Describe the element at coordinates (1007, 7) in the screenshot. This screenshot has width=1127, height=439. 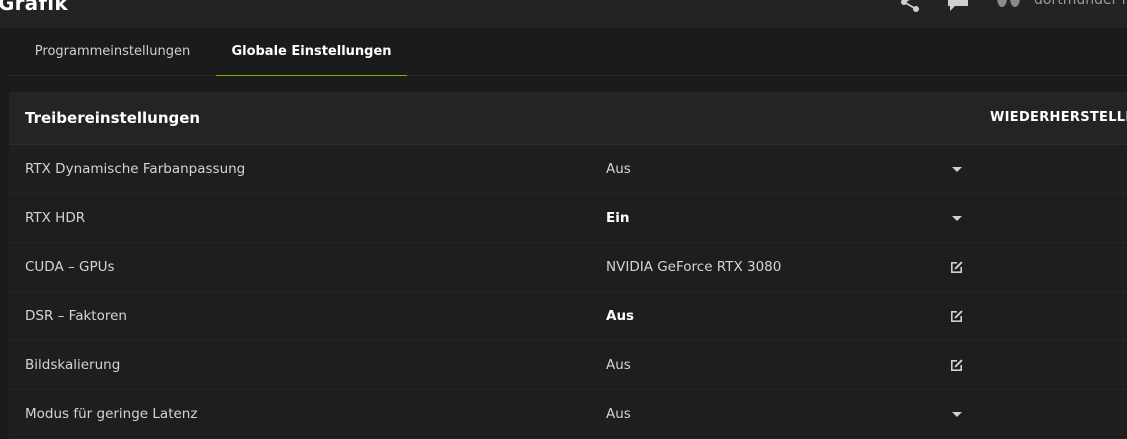
I see `avatar-icon` at that location.